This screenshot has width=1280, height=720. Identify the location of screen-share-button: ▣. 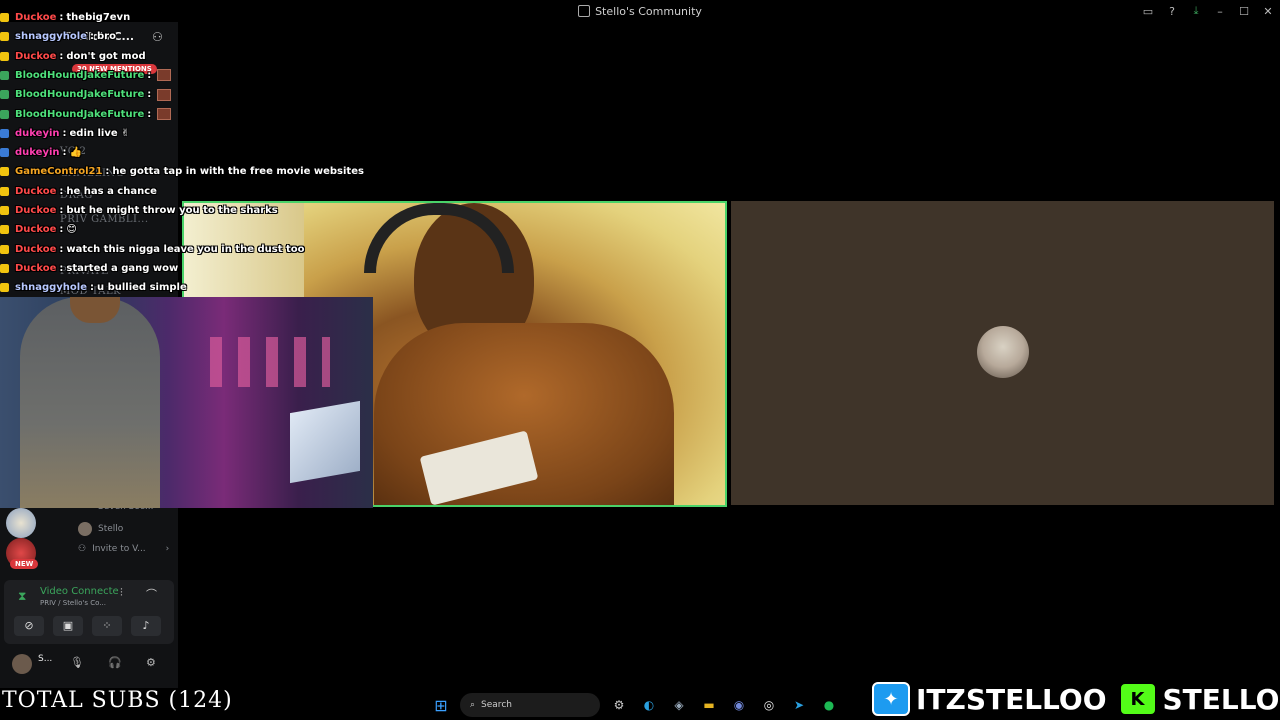
(68, 626).